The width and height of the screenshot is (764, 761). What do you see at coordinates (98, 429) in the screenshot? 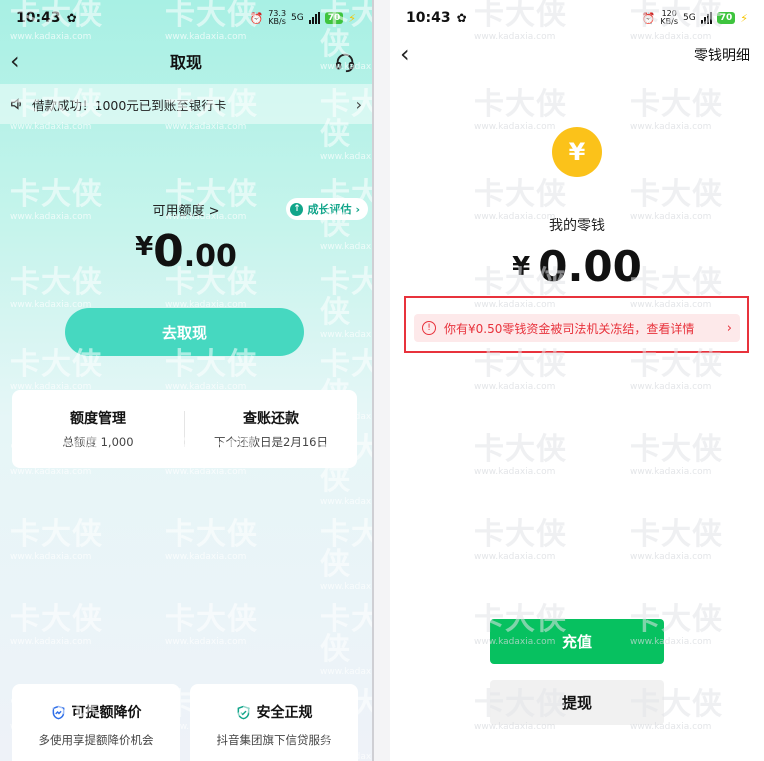
I see `quota-management: 额度管理 总额度 1,000` at bounding box center [98, 429].